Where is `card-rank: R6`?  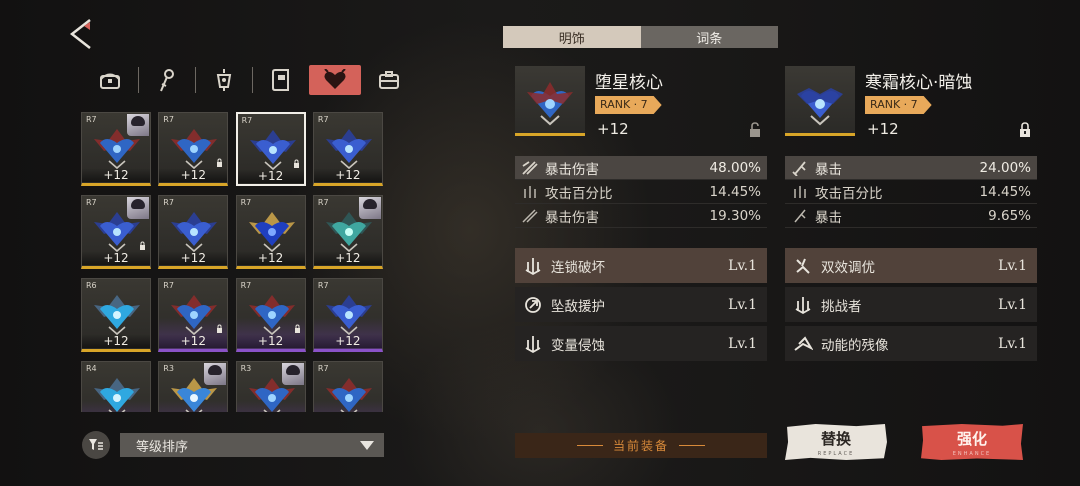
card-rank: R6 is located at coordinates (91, 285).